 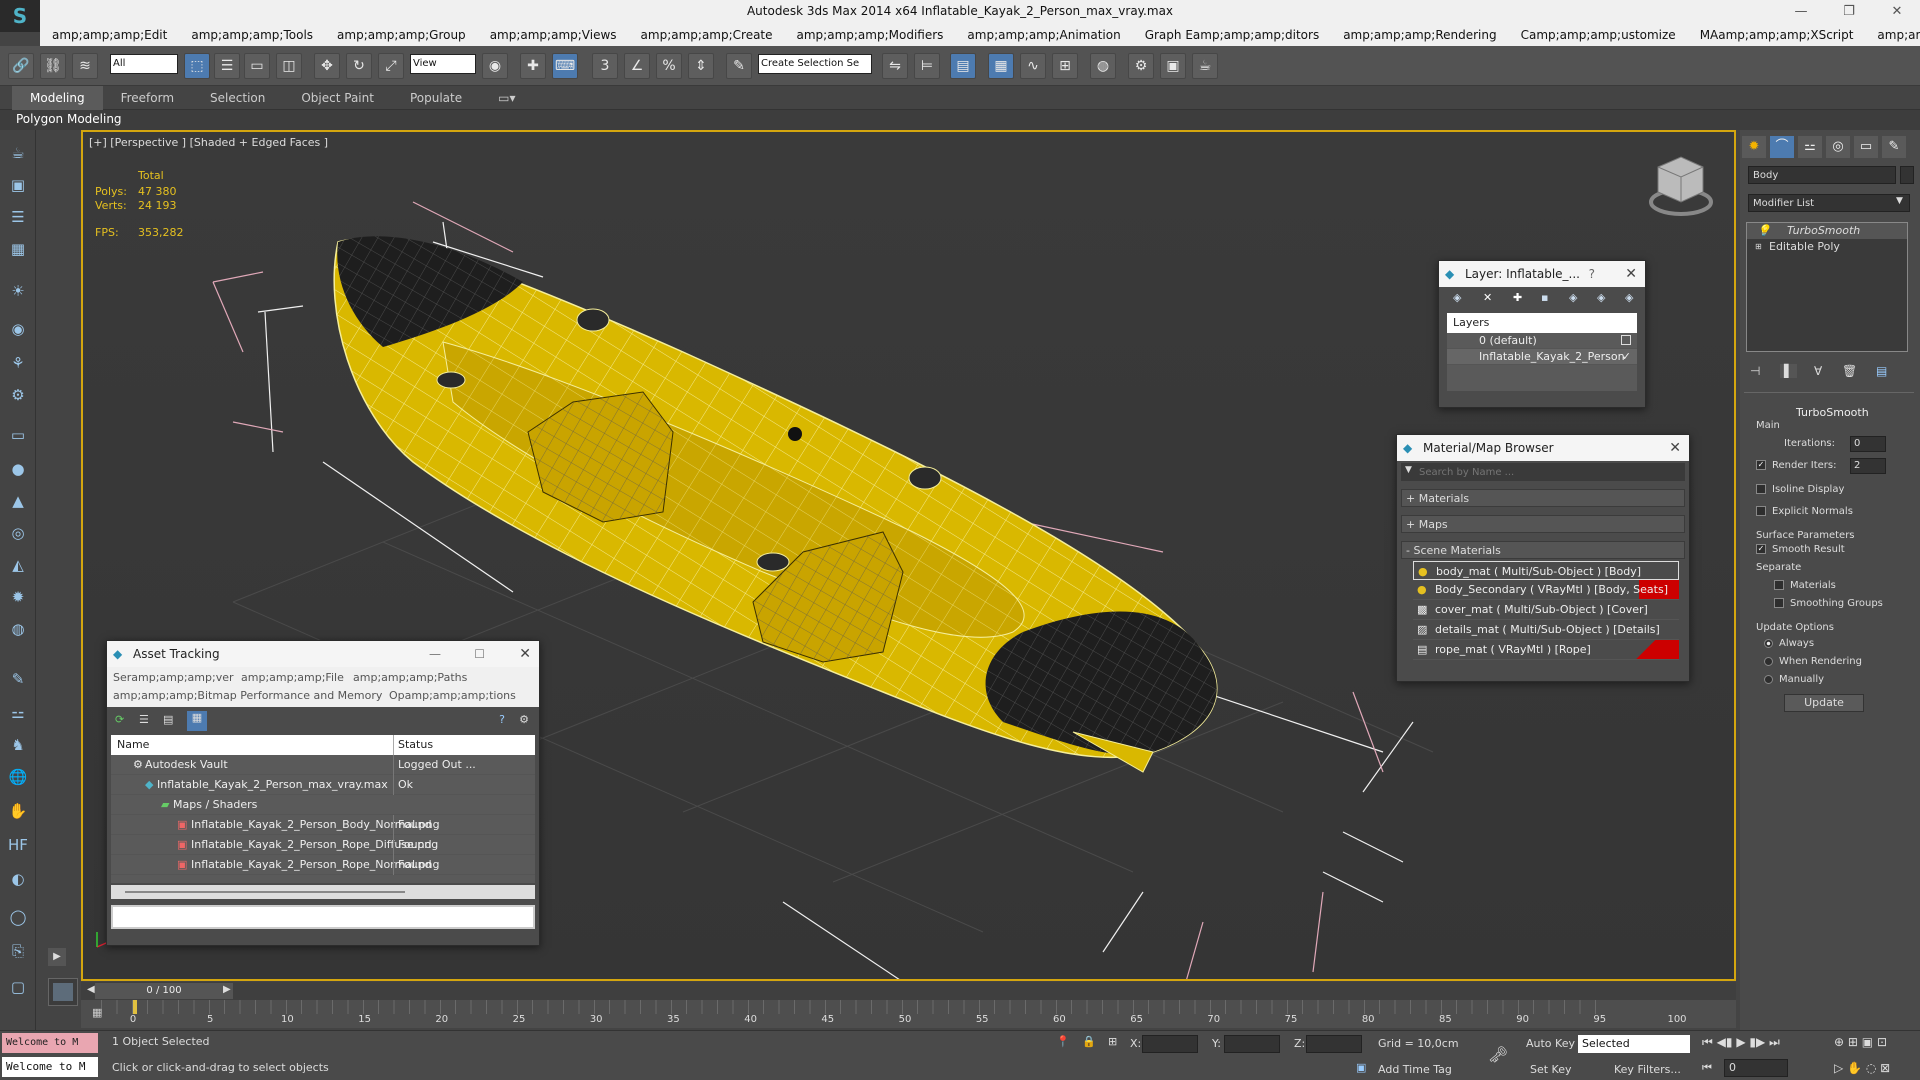 I want to click on sphere-icon: ●, so click(x=18, y=471).